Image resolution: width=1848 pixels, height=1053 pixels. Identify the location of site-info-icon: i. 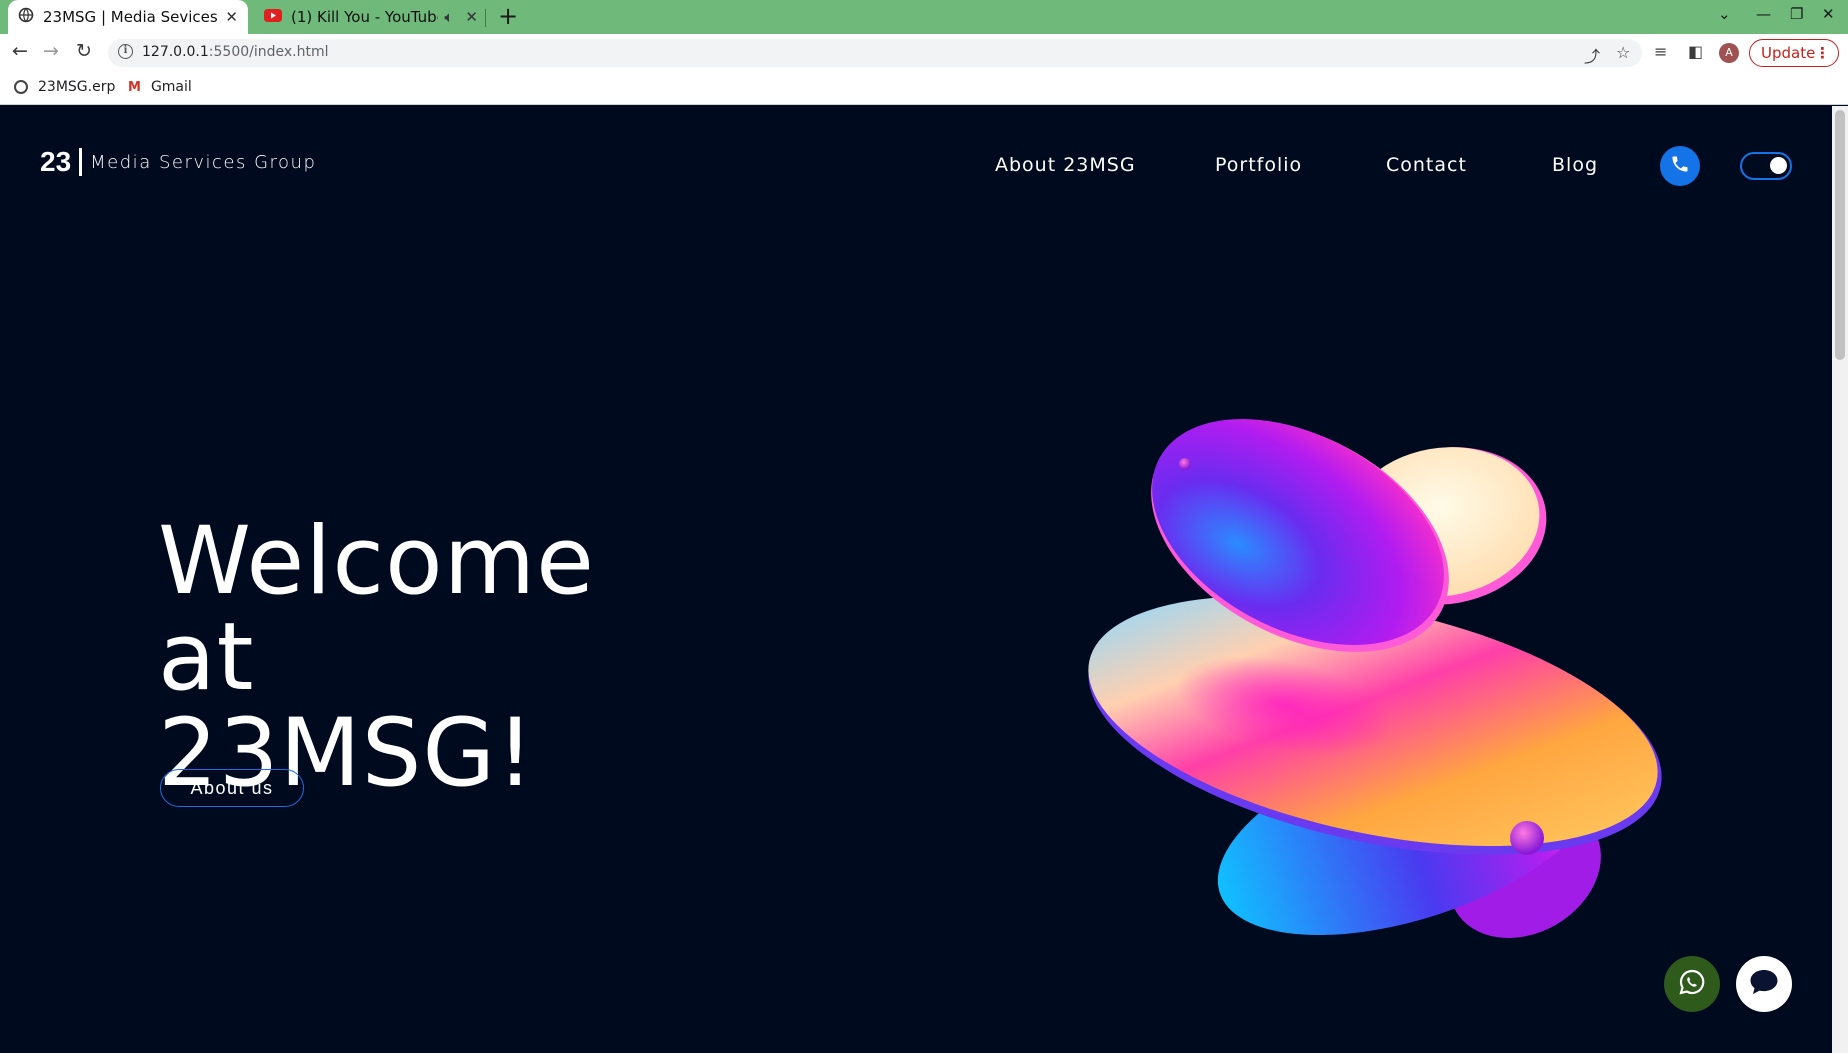
(125, 51).